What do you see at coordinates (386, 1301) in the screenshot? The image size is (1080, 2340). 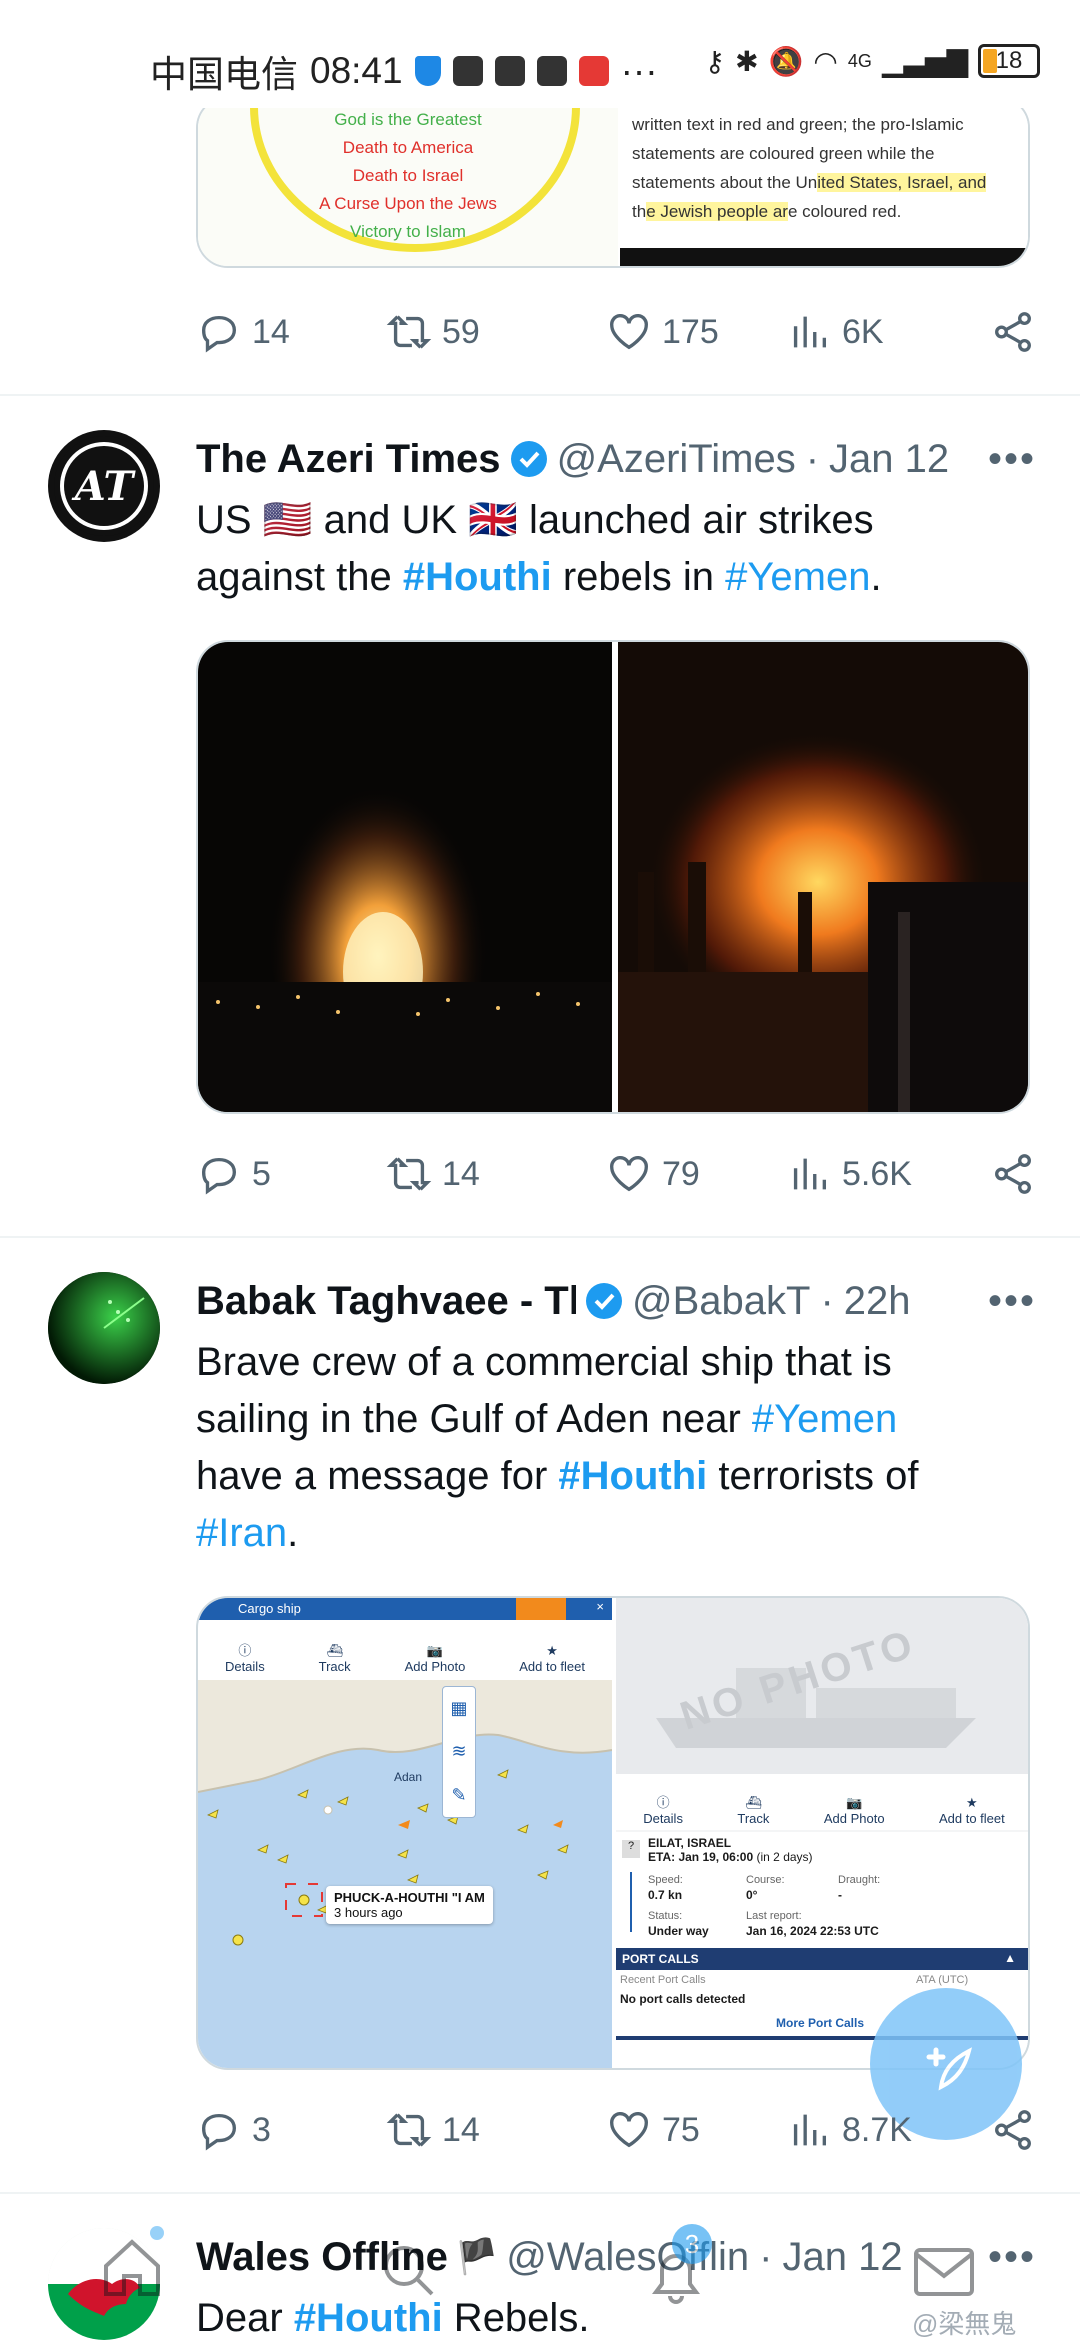 I see `display-name: Babak Taghvaee - Th` at bounding box center [386, 1301].